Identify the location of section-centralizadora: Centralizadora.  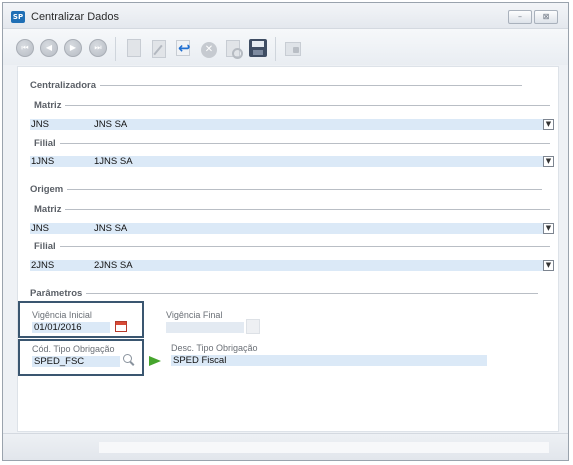
(276, 85).